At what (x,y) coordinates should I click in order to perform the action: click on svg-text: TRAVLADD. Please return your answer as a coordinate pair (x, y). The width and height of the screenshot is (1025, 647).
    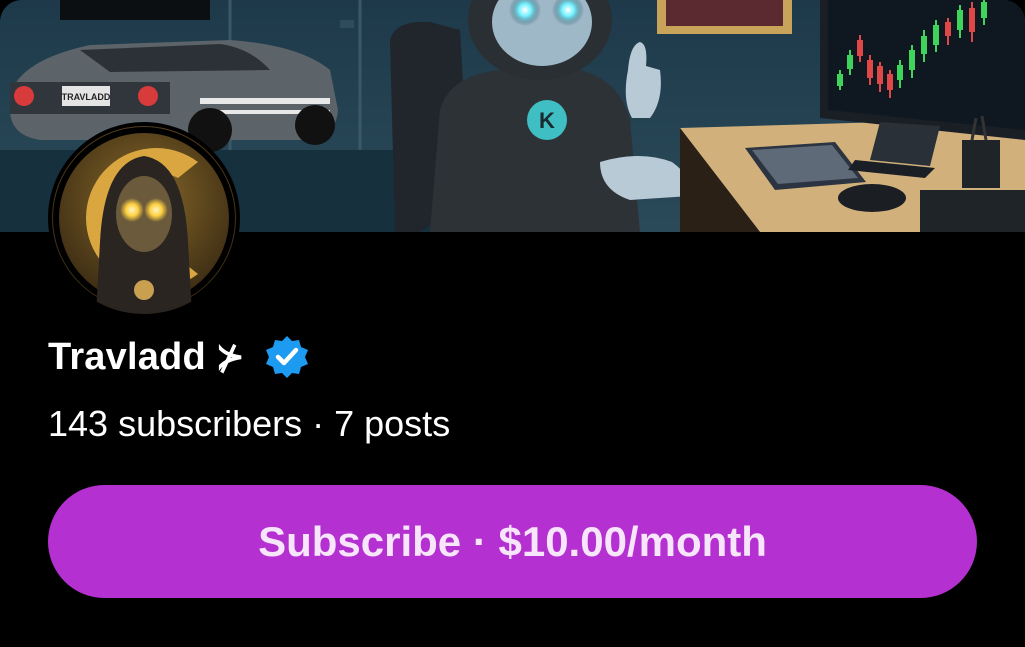
    Looking at the image, I should click on (86, 97).